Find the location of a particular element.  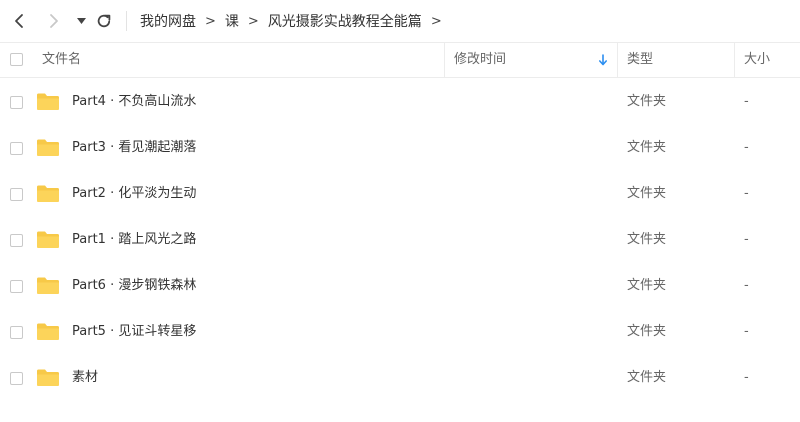

toolbar: 我的网盘 > 课 > 风光摄影实战教程全能篇 > is located at coordinates (400, 21).